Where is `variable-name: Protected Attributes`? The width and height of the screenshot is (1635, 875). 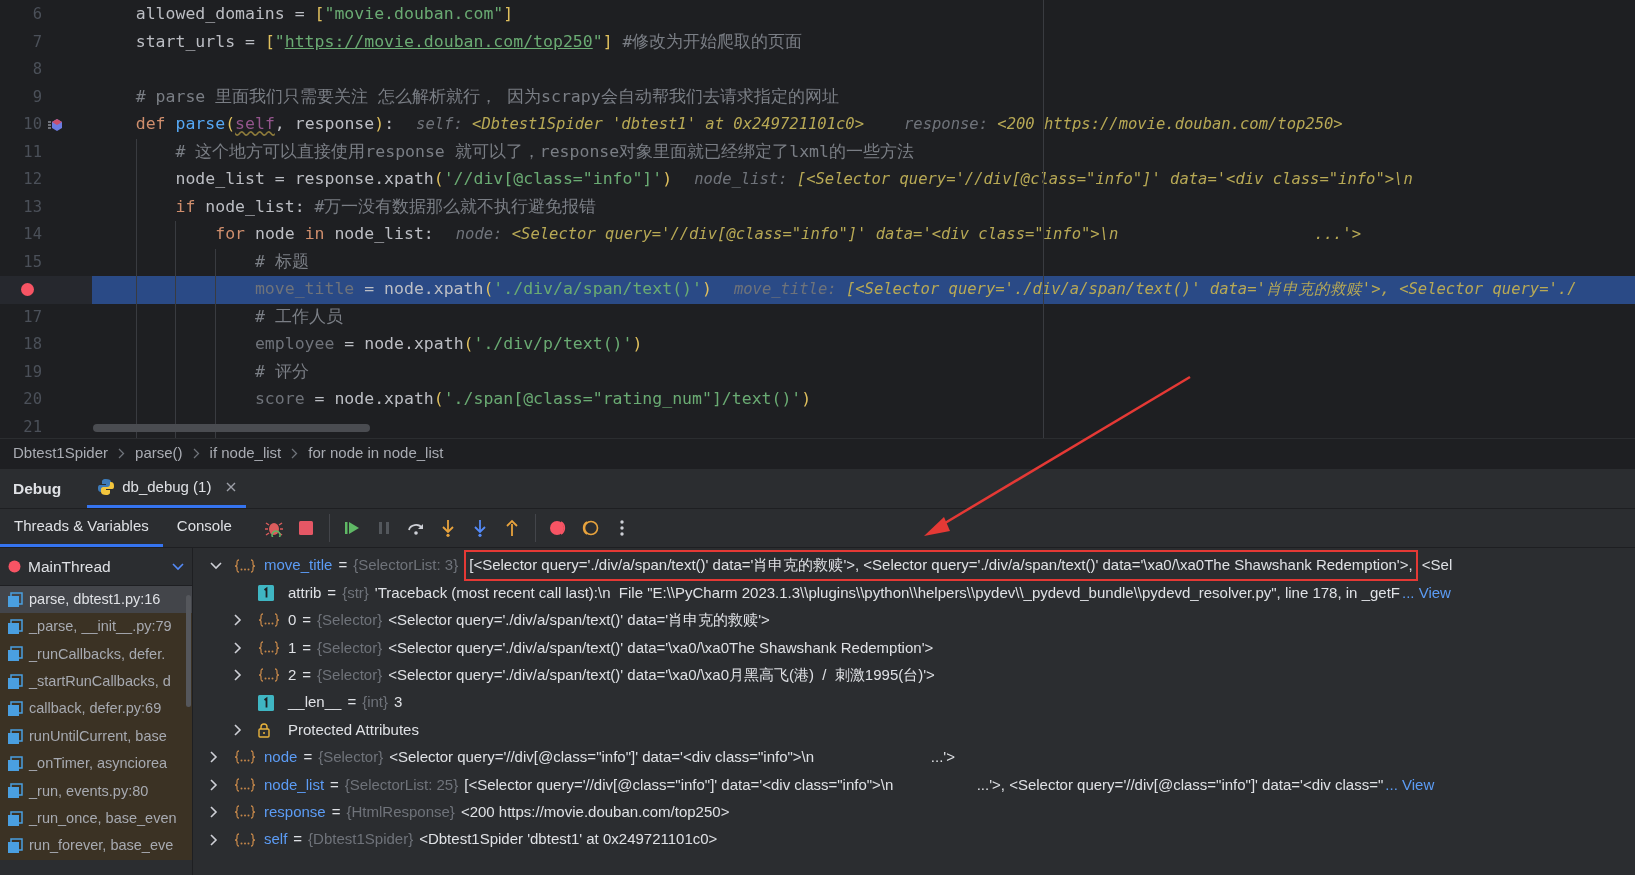 variable-name: Protected Attributes is located at coordinates (353, 729).